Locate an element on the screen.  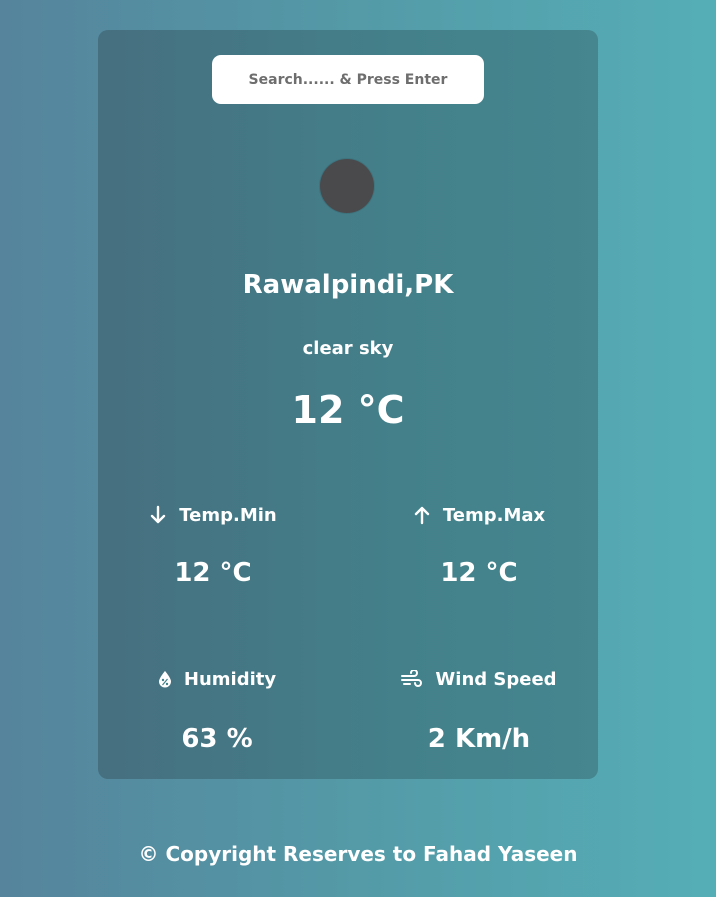
weather-condition-icon is located at coordinates (347, 186).